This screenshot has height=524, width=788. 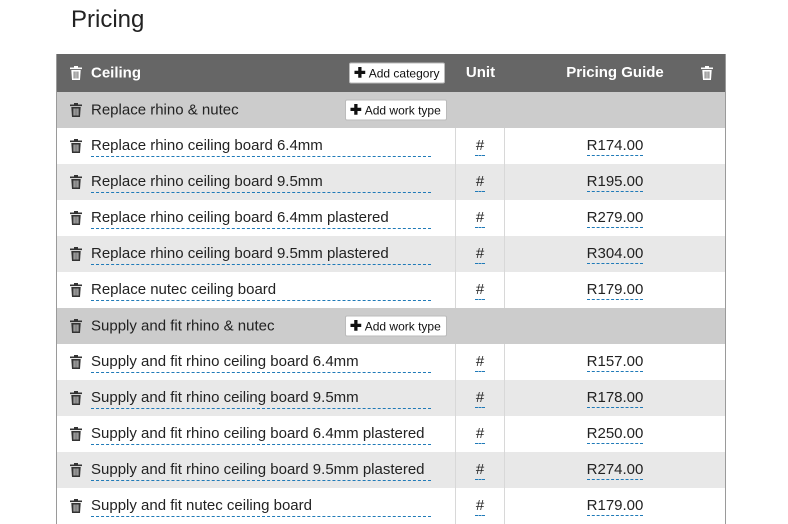 I want to click on price-field: R304.00, so click(x=615, y=254).